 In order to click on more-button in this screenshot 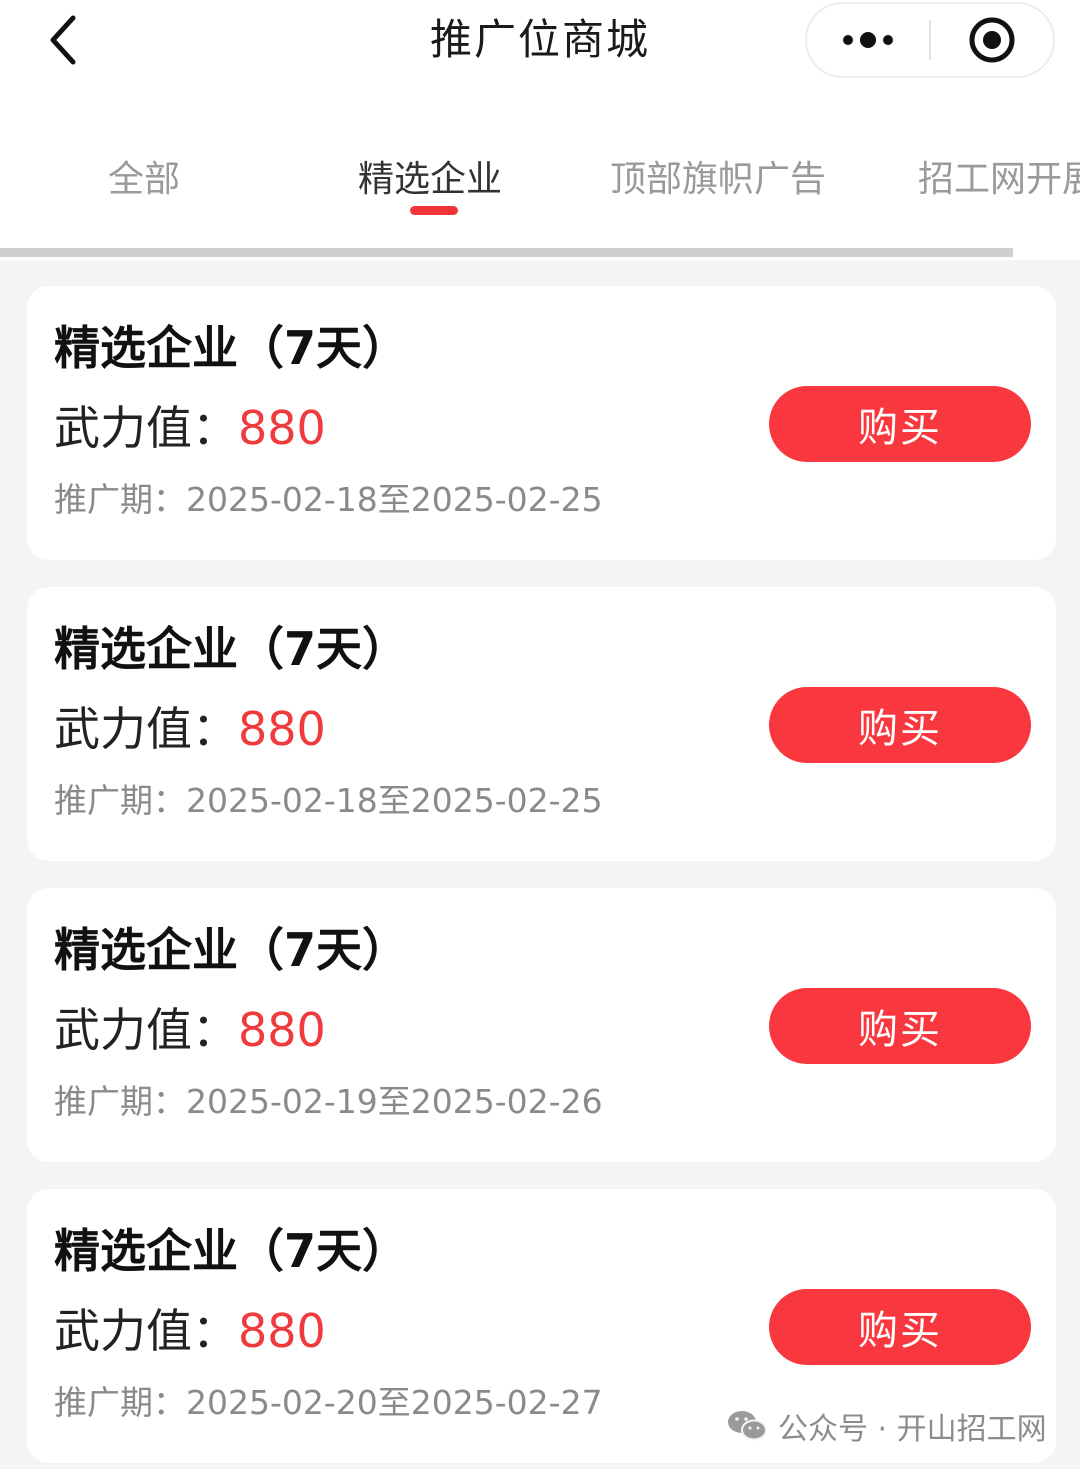, I will do `click(868, 40)`.